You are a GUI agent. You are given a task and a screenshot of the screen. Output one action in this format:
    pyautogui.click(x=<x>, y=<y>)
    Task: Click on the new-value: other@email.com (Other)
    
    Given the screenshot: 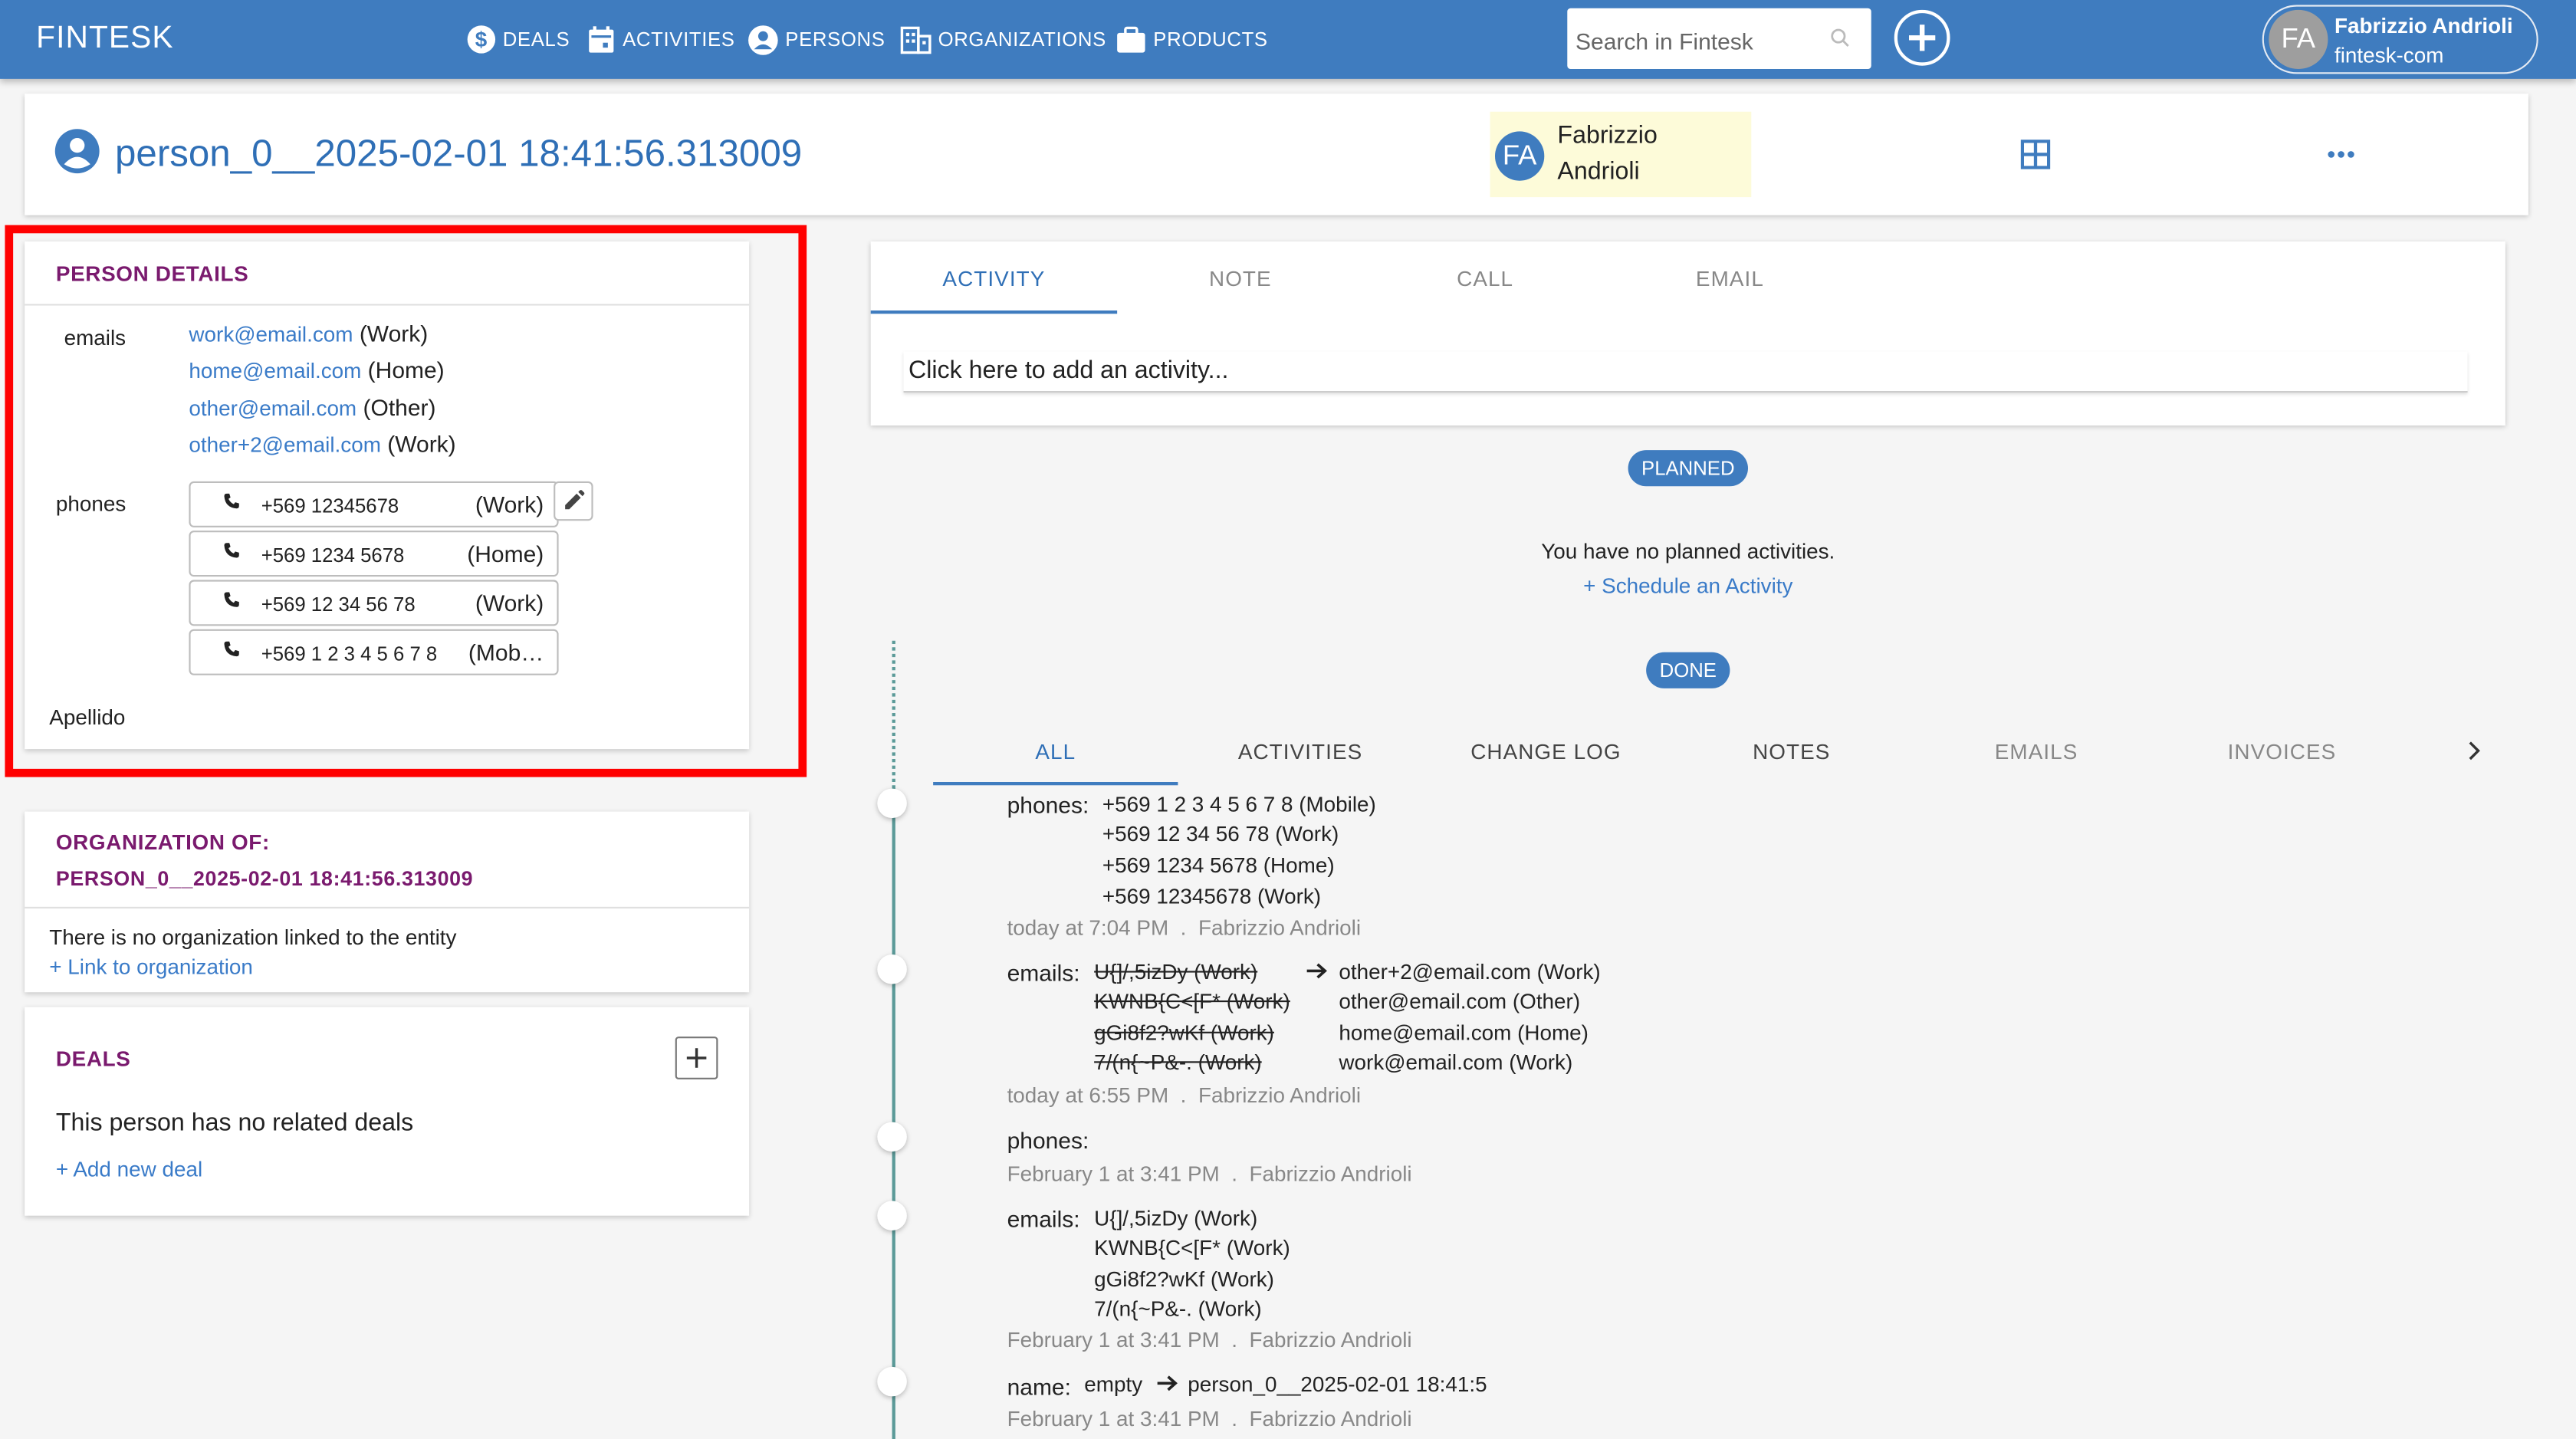 What is the action you would take?
    pyautogui.click(x=1460, y=1001)
    